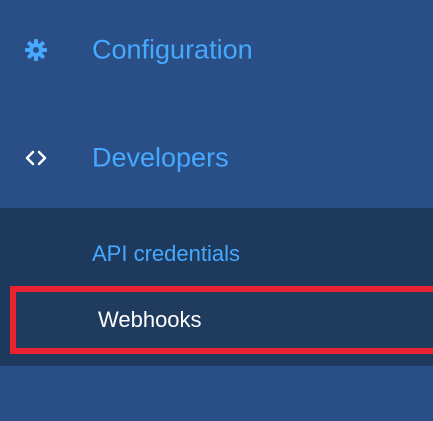 This screenshot has width=433, height=421. I want to click on sidebar-item-label: Developers, so click(160, 157).